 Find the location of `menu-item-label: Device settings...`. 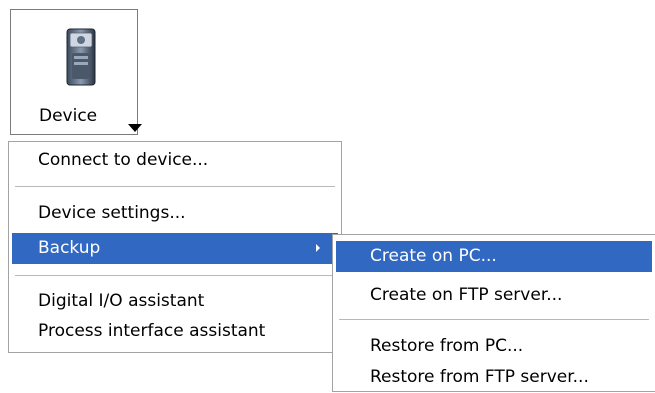

menu-item-label: Device settings... is located at coordinates (112, 213).